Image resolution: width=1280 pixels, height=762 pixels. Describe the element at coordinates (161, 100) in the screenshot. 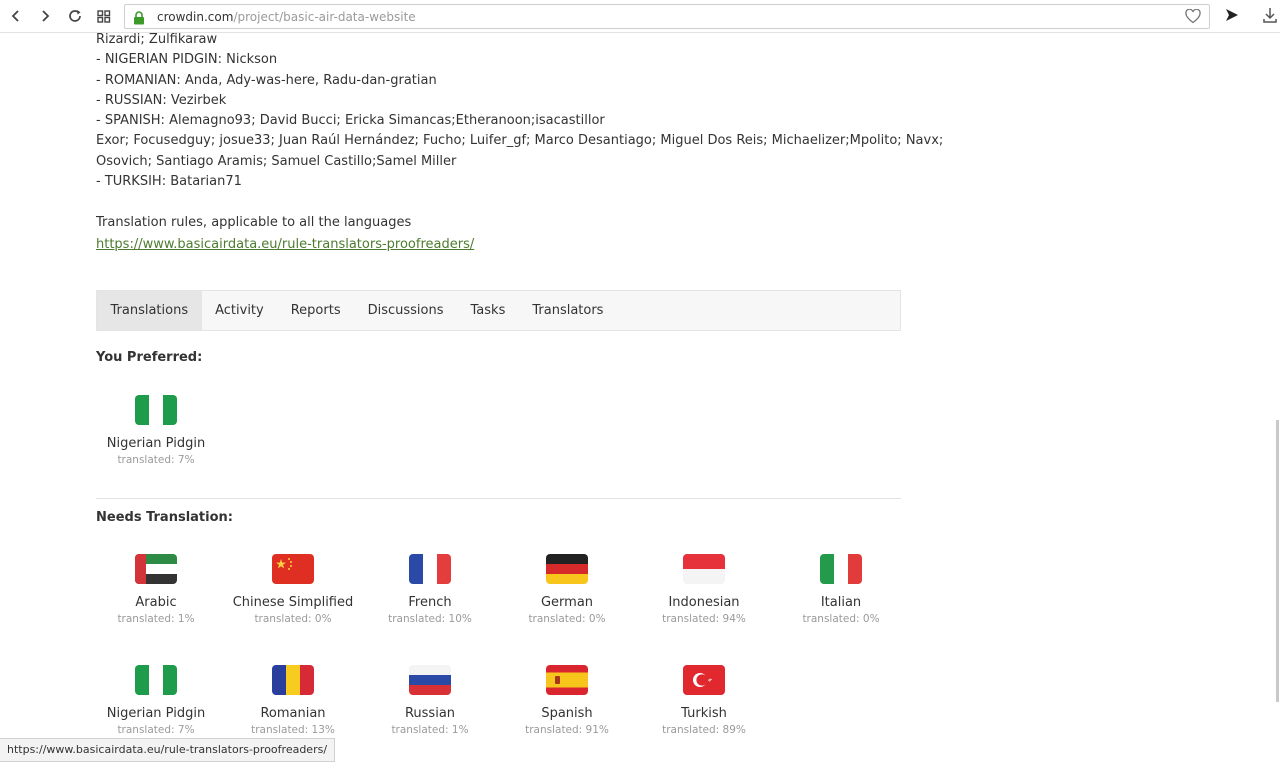

I see `description-line: - RUSSIAN: Vezirbek` at that location.